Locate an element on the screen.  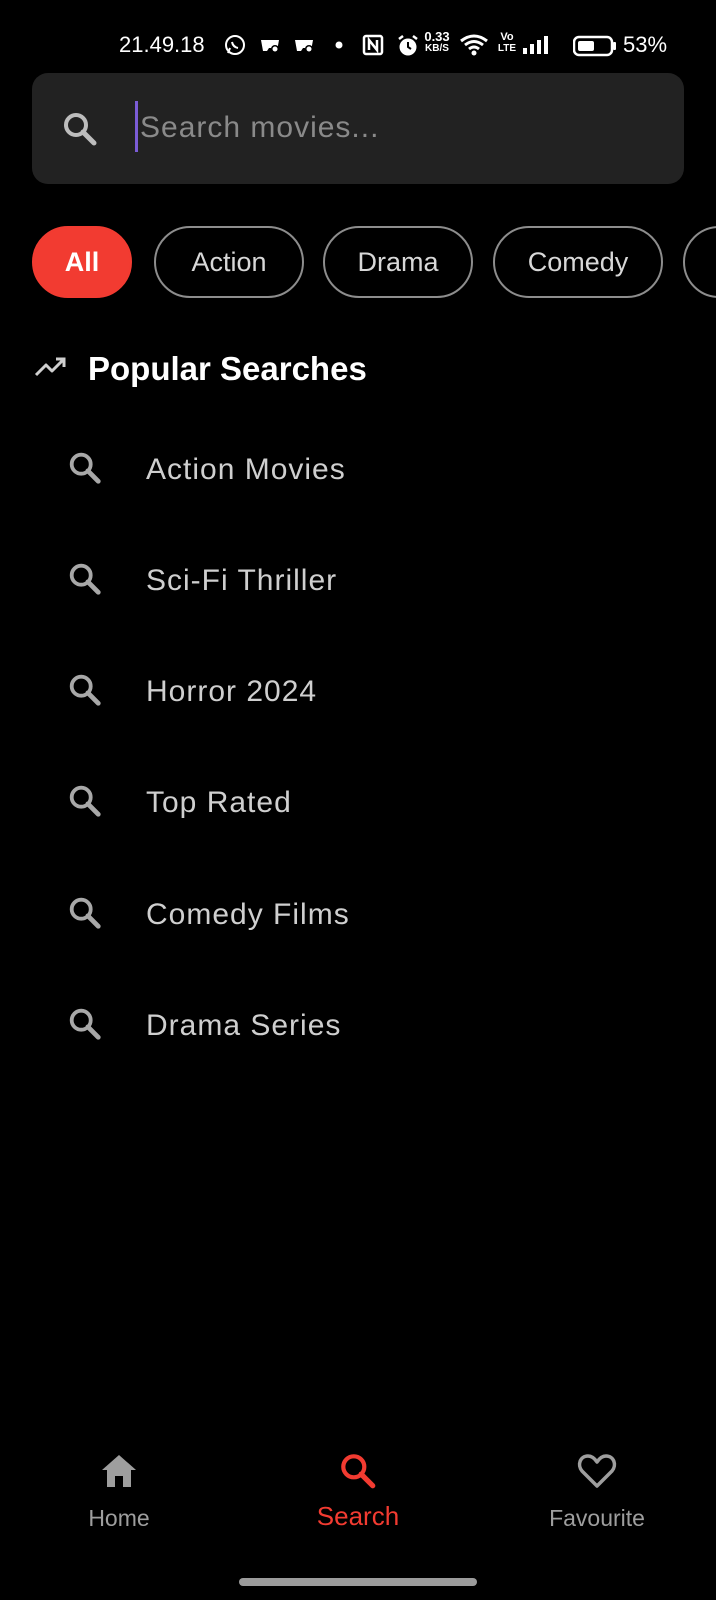
popular-search-item: Drama Series is located at coordinates (203, 1026).